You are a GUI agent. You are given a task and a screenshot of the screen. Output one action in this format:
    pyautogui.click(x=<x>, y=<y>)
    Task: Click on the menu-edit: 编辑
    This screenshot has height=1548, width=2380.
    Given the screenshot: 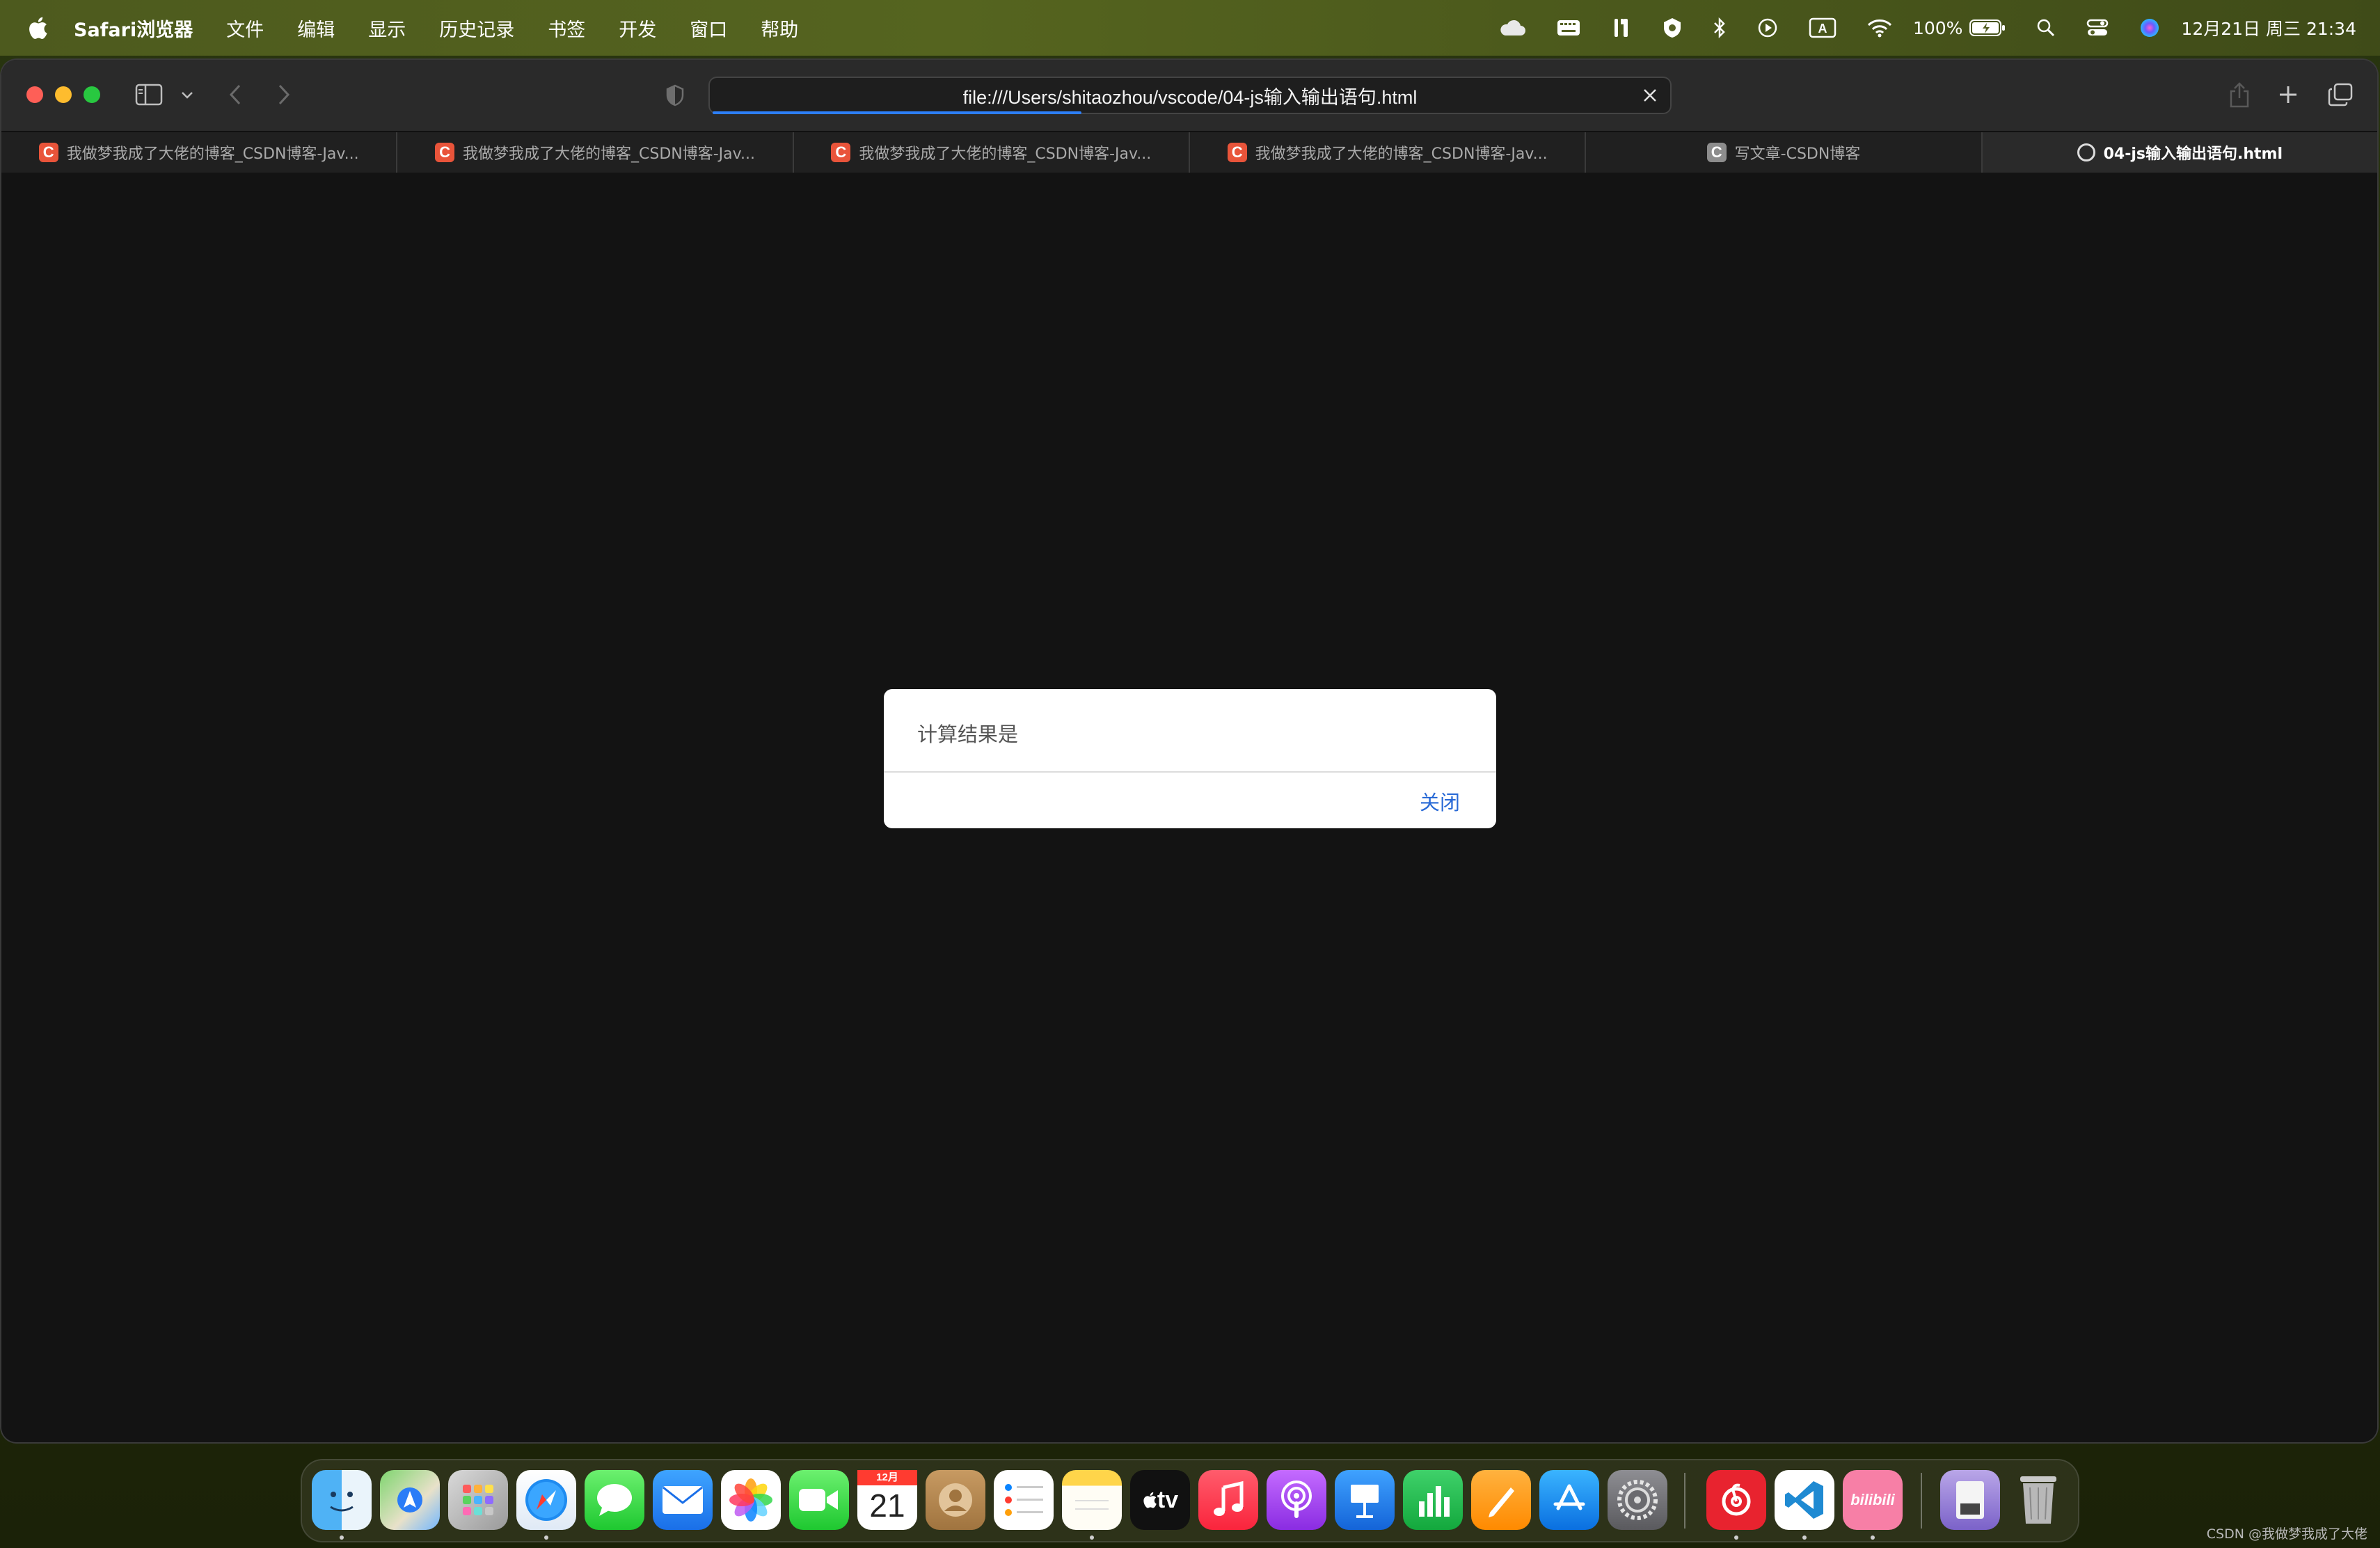 What is the action you would take?
    pyautogui.click(x=316, y=28)
    